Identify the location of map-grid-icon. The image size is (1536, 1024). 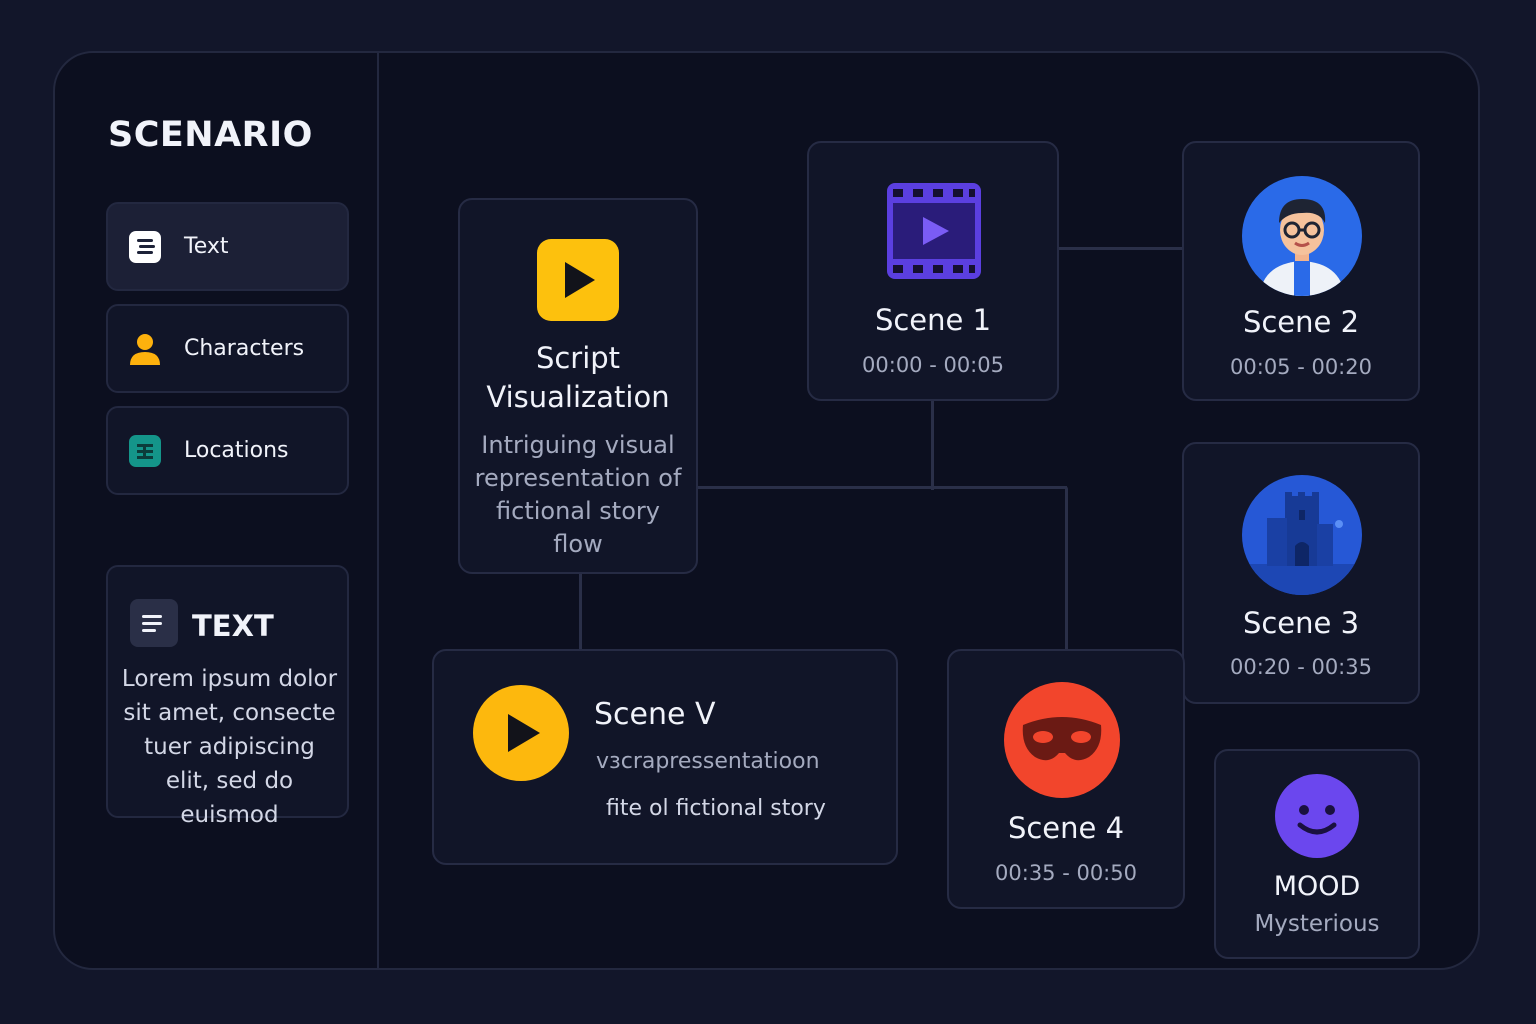
(145, 451).